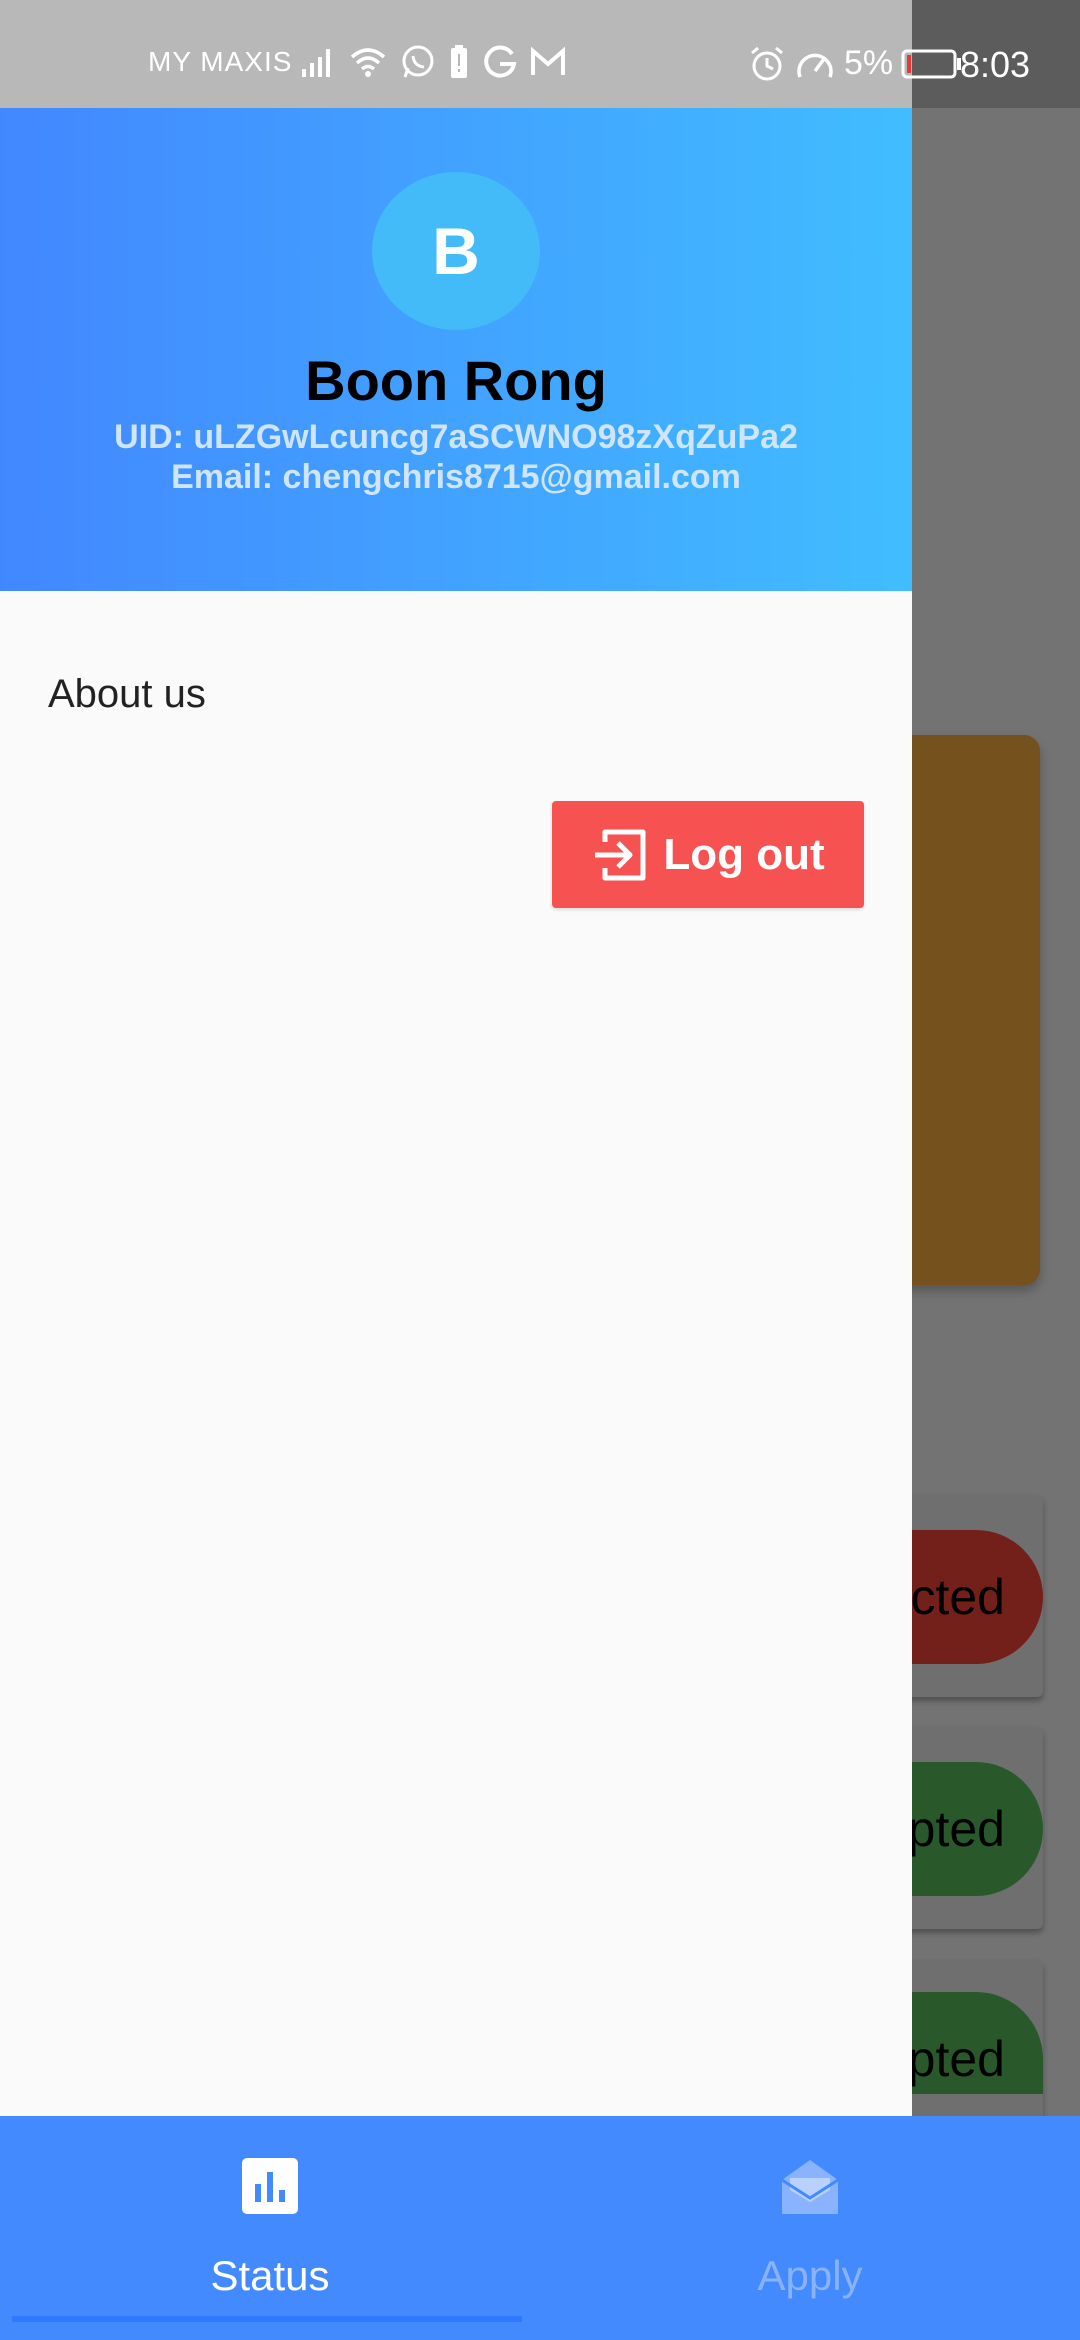 This screenshot has height=2340, width=1080. What do you see at coordinates (815, 65) in the screenshot?
I see `speedometer-icon` at bounding box center [815, 65].